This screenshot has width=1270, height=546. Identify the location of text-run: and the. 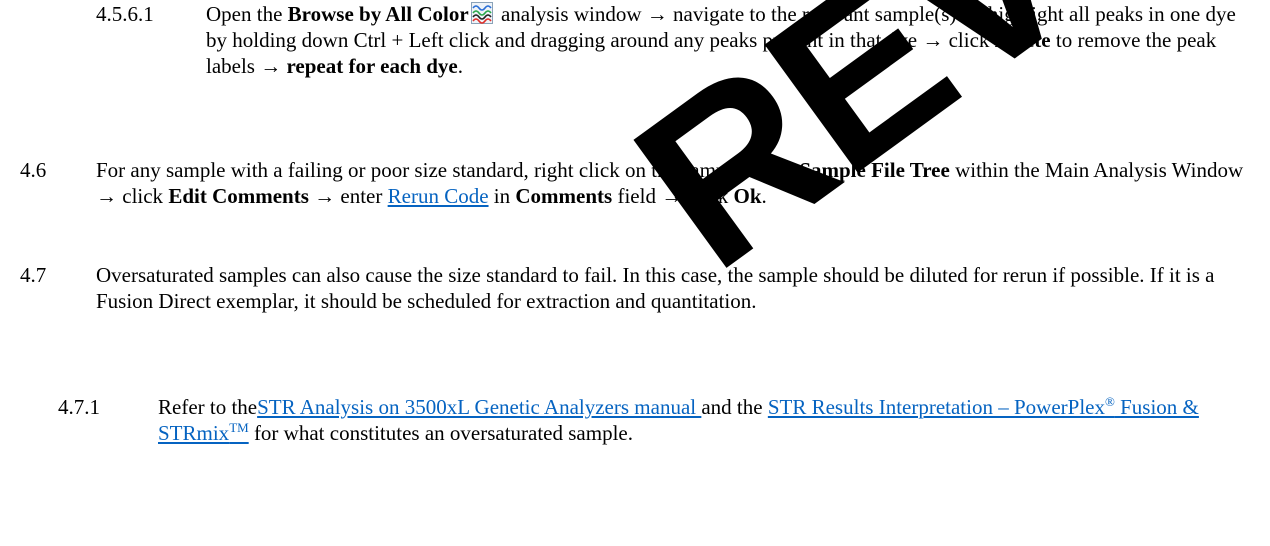
(734, 407).